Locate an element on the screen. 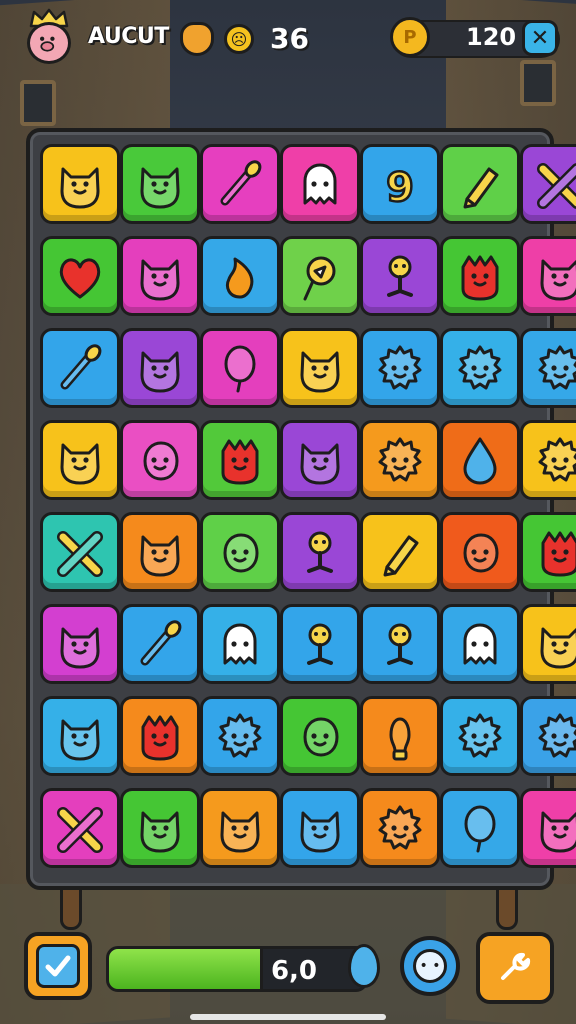  confirm-button is located at coordinates (58, 966).